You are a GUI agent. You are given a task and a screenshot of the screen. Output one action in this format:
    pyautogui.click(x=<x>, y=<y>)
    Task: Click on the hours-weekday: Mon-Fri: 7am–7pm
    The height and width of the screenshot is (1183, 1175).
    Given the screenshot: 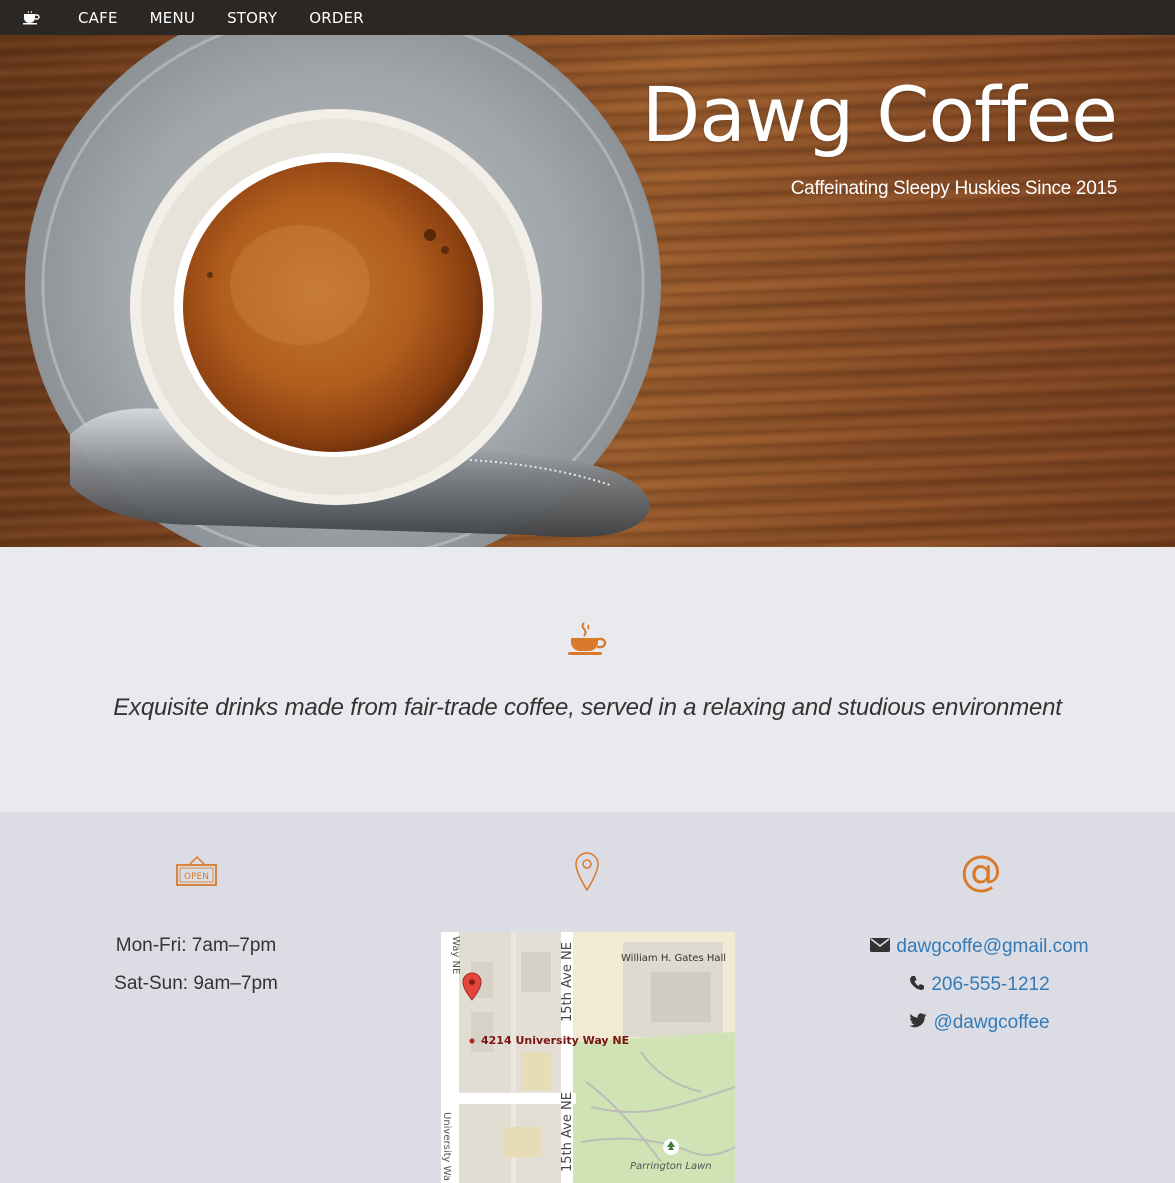 What is the action you would take?
    pyautogui.click(x=196, y=945)
    